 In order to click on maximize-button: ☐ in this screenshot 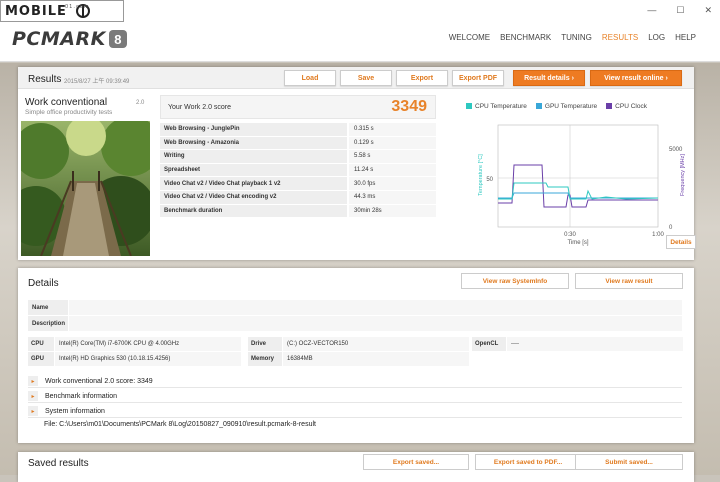, I will do `click(680, 10)`.